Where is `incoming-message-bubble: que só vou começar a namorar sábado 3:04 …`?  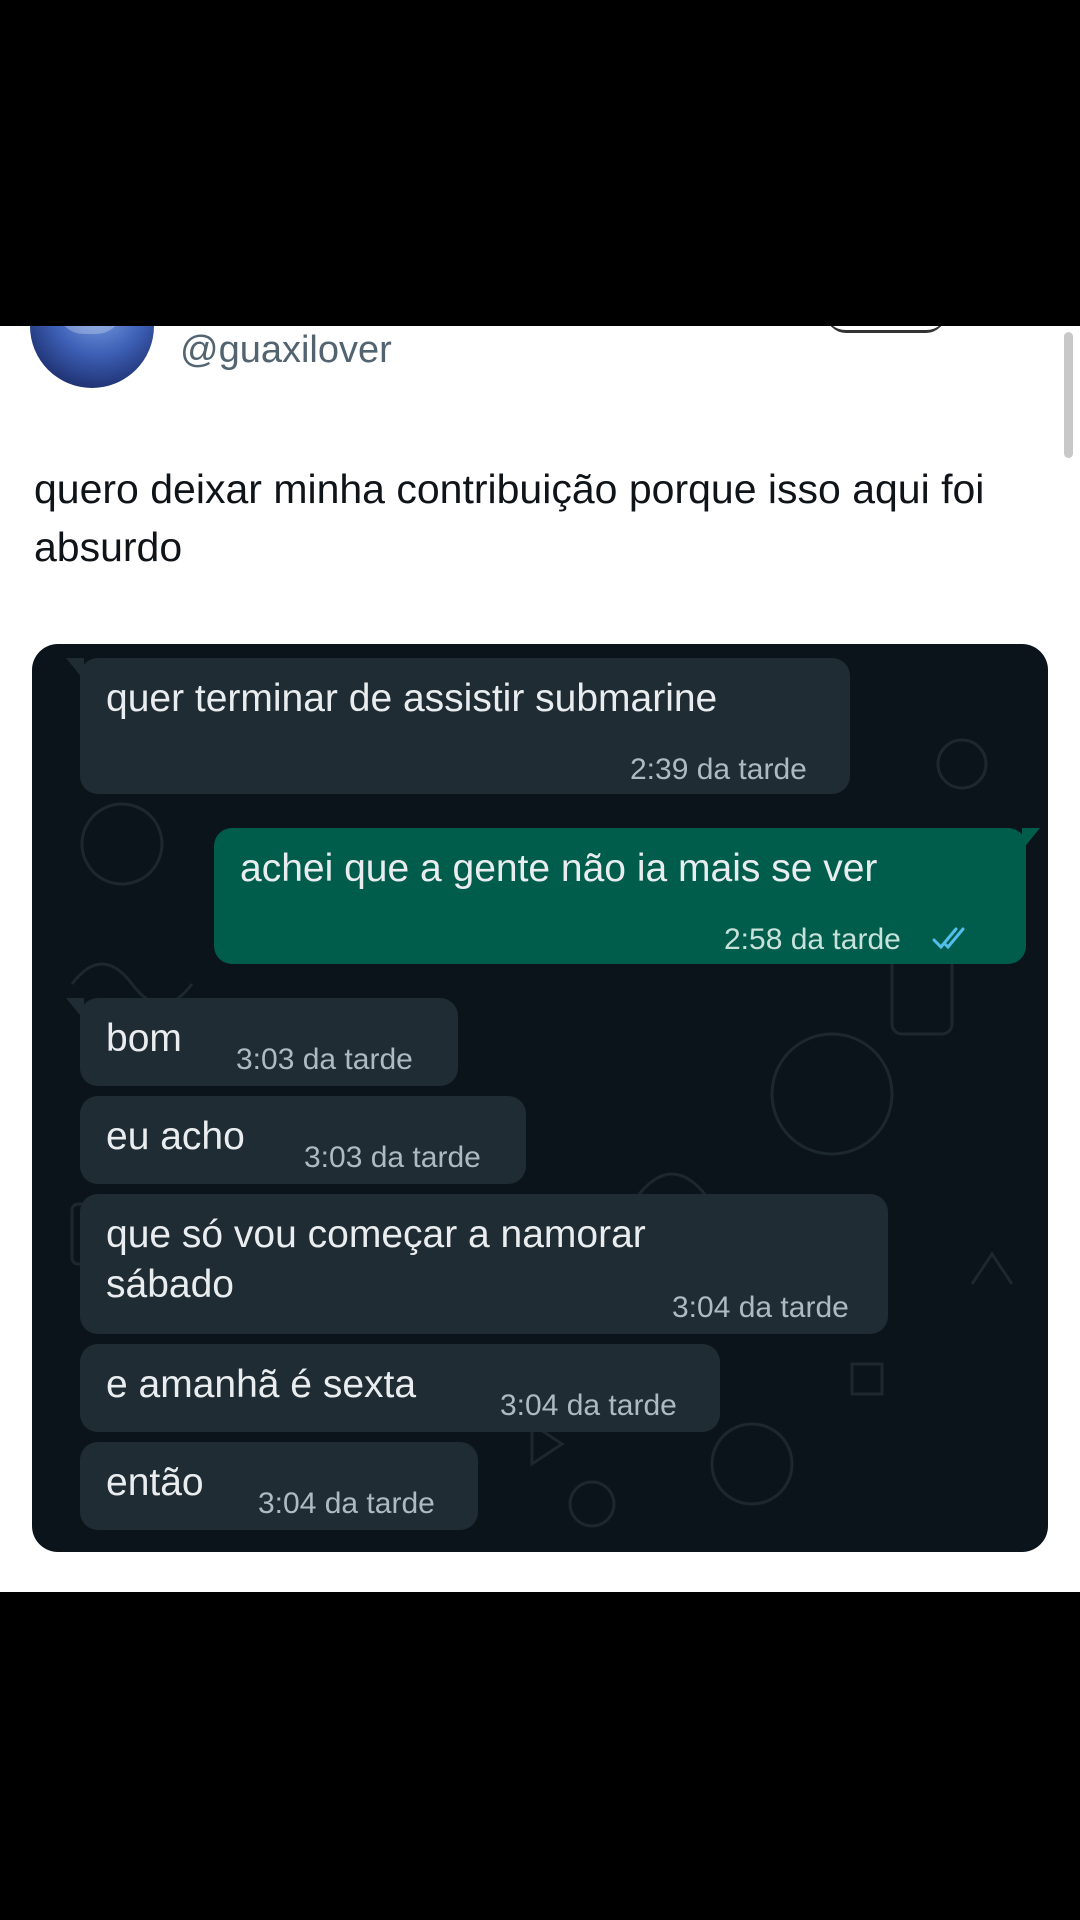 incoming-message-bubble: que só vou começar a namorar sábado 3:04 … is located at coordinates (484, 1264).